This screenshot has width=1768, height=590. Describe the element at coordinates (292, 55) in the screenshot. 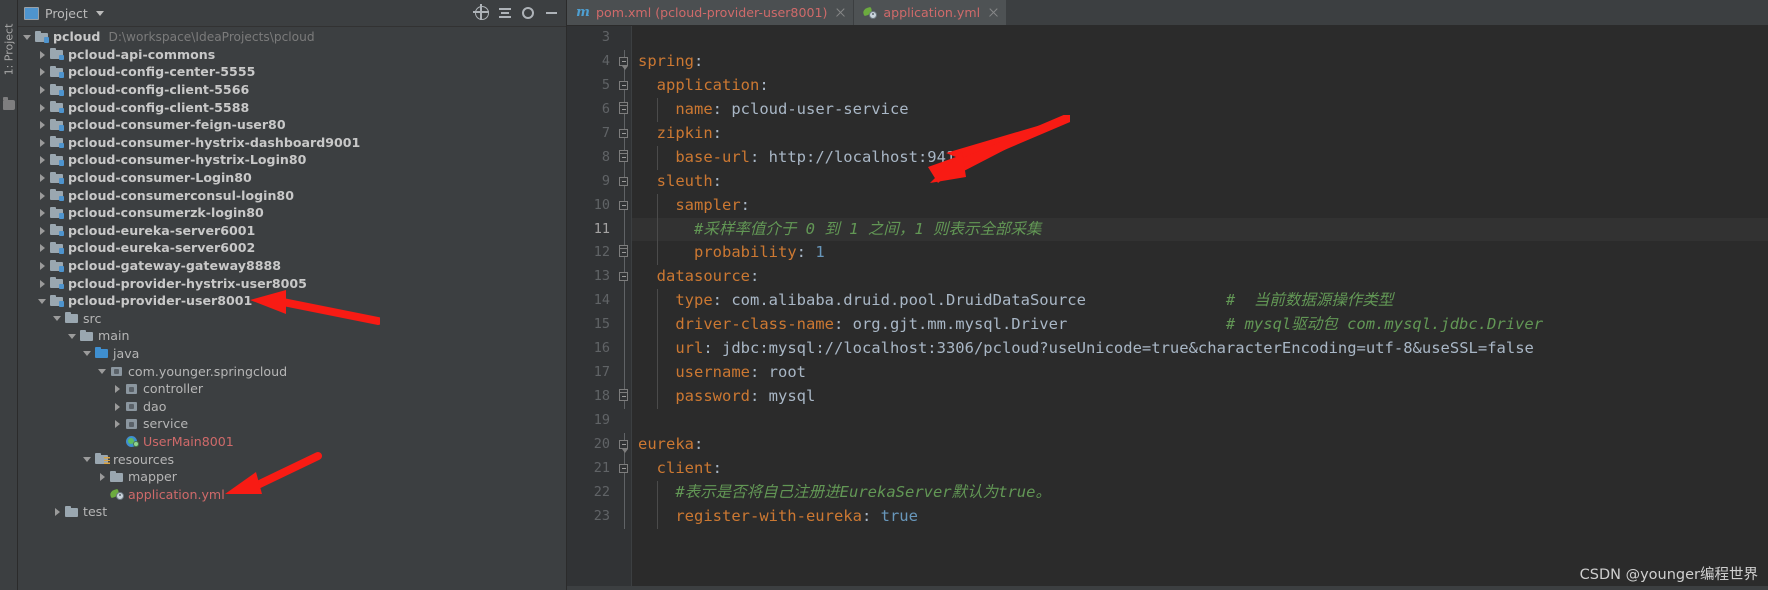

I see `tree-node: pcloud-api-commons` at that location.